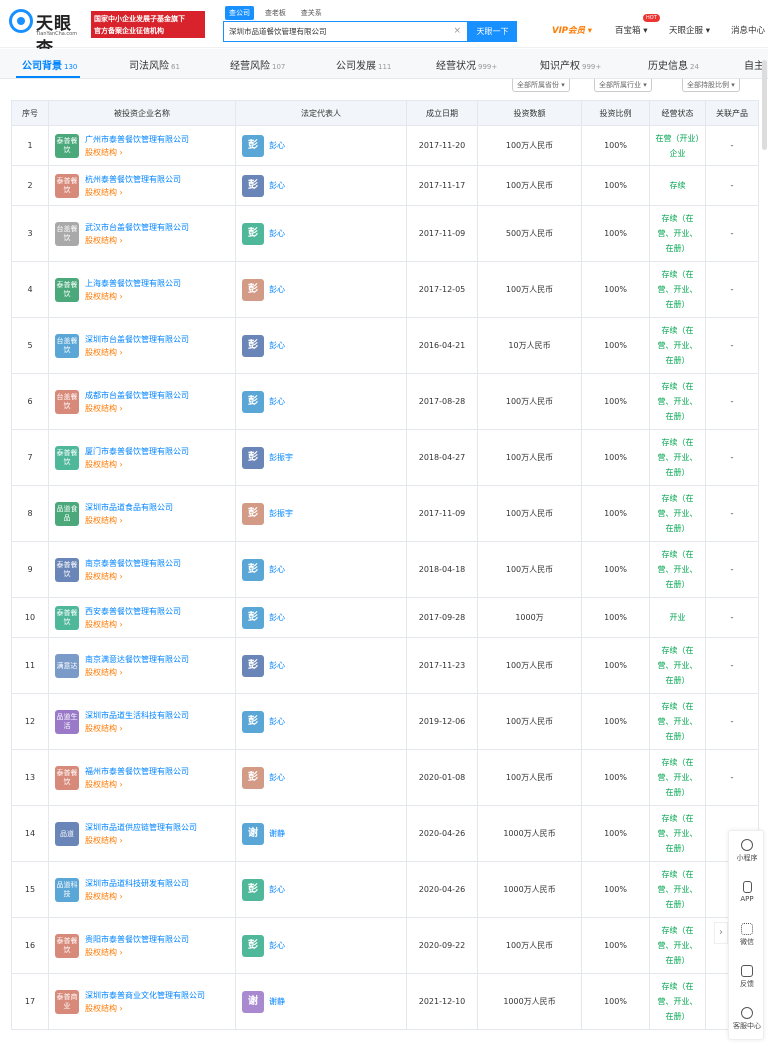  What do you see at coordinates (572, 30) in the screenshot?
I see `vip-link: VIP会员 ▾` at bounding box center [572, 30].